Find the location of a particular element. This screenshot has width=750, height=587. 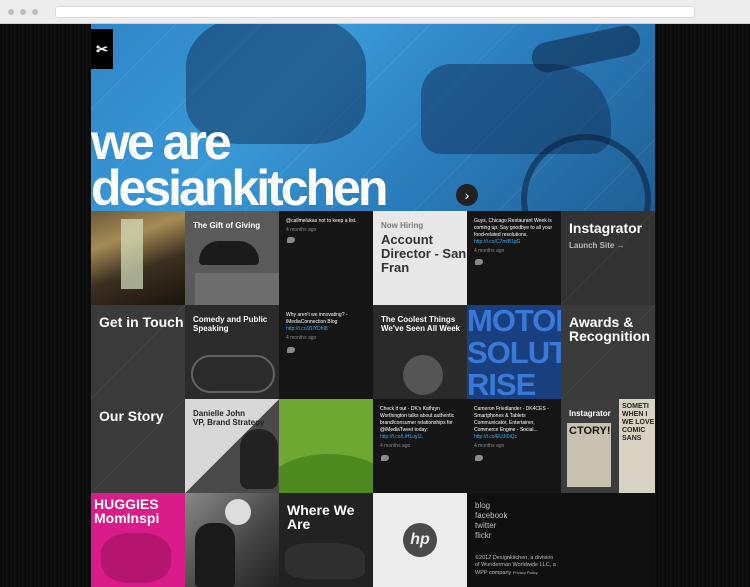

awards-tile: Awards & Recognition is located at coordinates (608, 352).